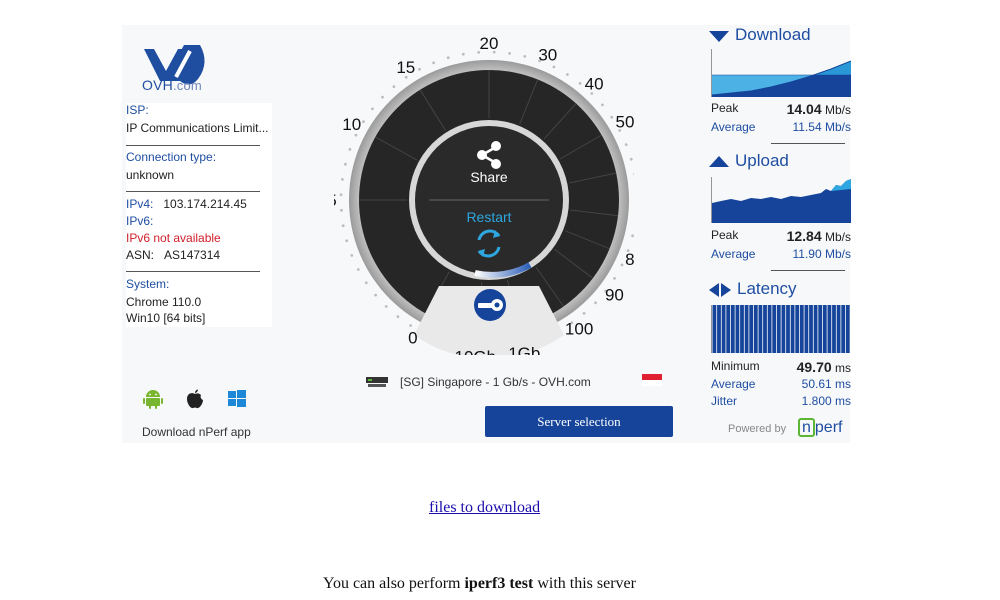  What do you see at coordinates (476, 351) in the screenshot?
I see `gauge-scale-label: 10Gb` at bounding box center [476, 351].